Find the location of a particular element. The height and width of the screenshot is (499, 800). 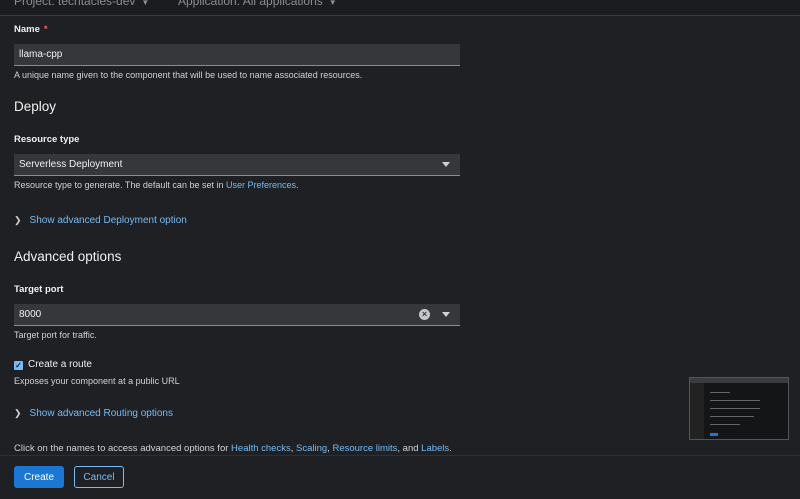

create-route-label: Create a route is located at coordinates (60, 364).